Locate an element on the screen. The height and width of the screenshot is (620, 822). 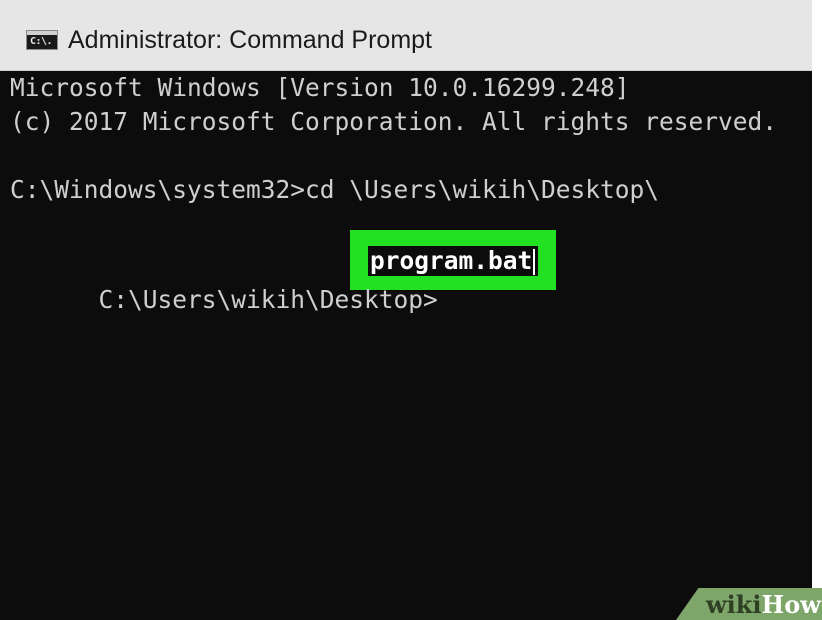
watermark-part2: How is located at coordinates (791, 604).